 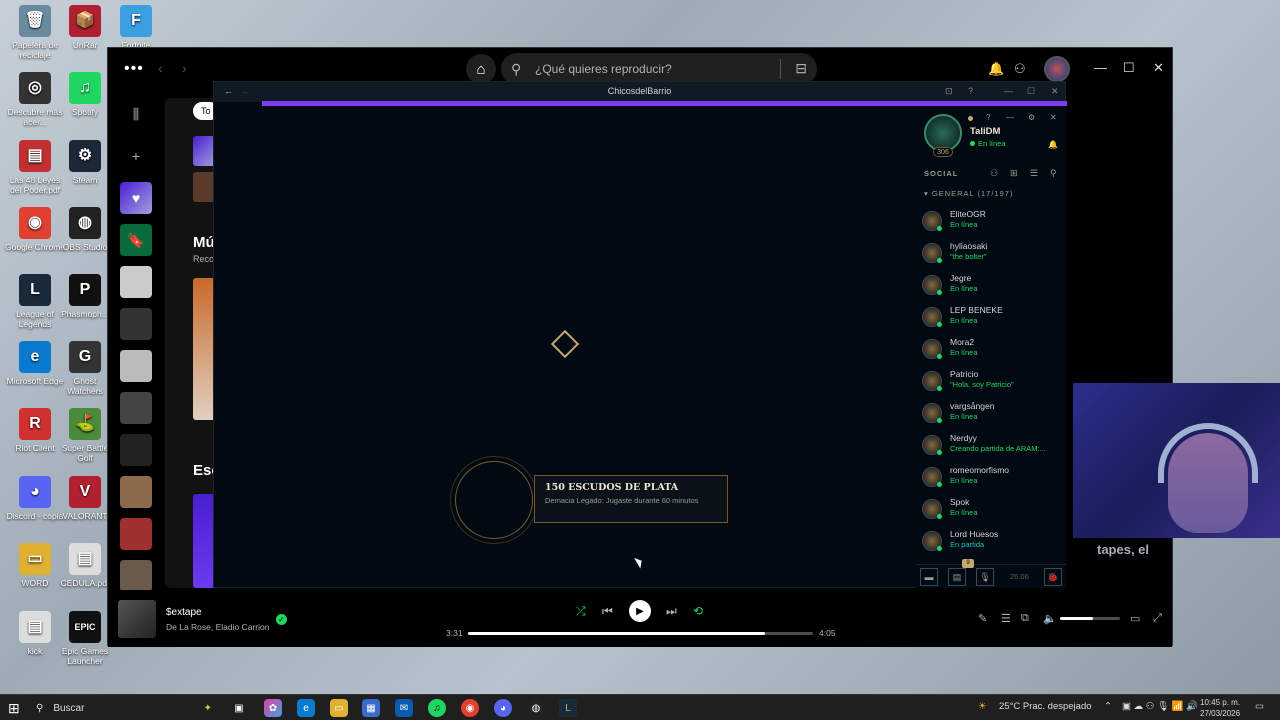 I want to click on microphone-icon: 🎙, so click(x=985, y=577).